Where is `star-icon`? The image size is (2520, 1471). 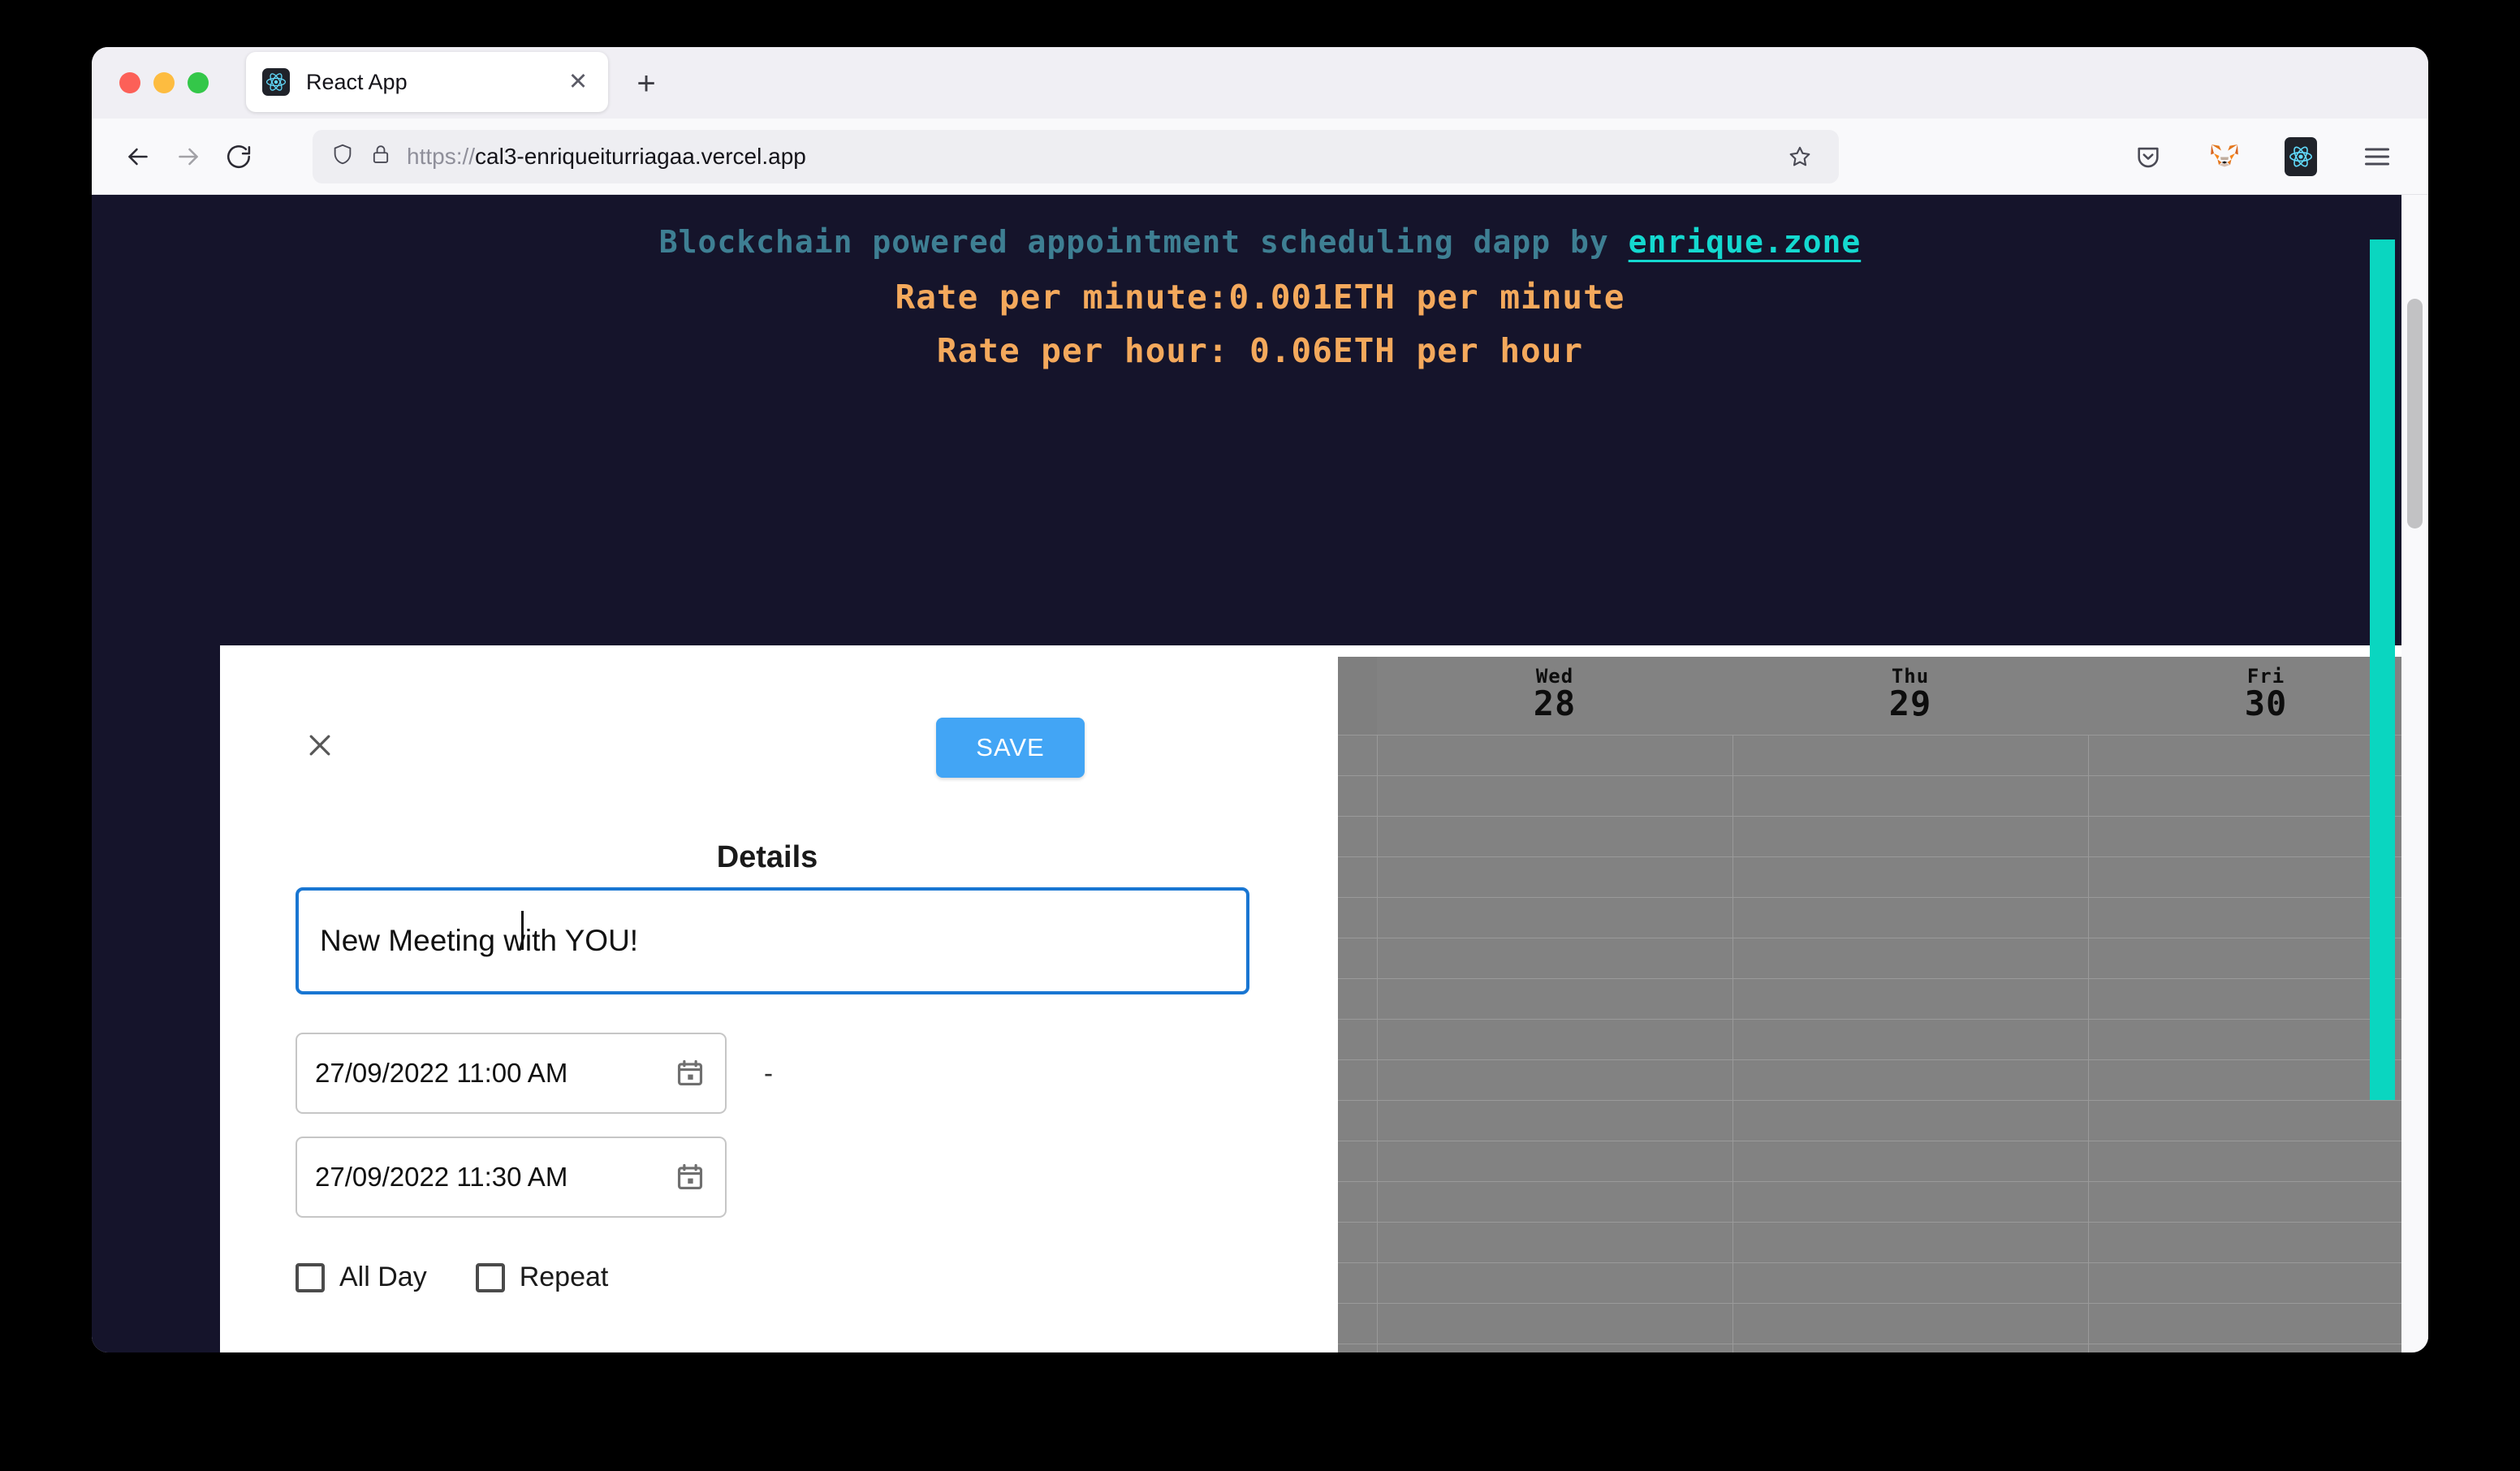
star-icon is located at coordinates (1800, 157).